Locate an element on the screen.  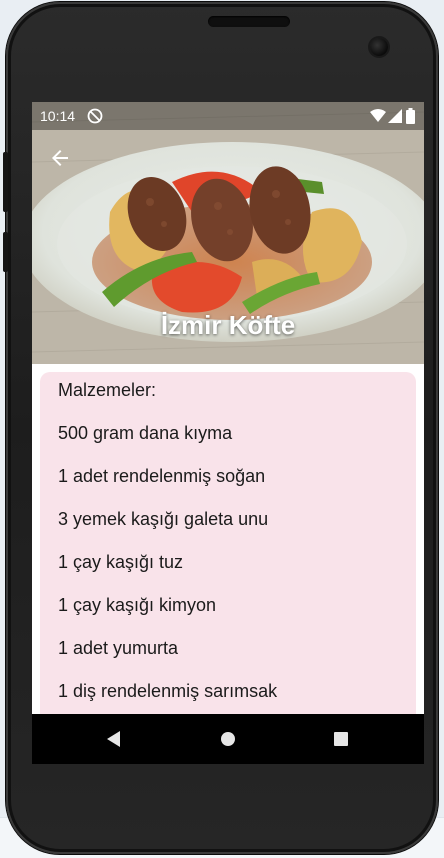
system-navigation-bar is located at coordinates (228, 739).